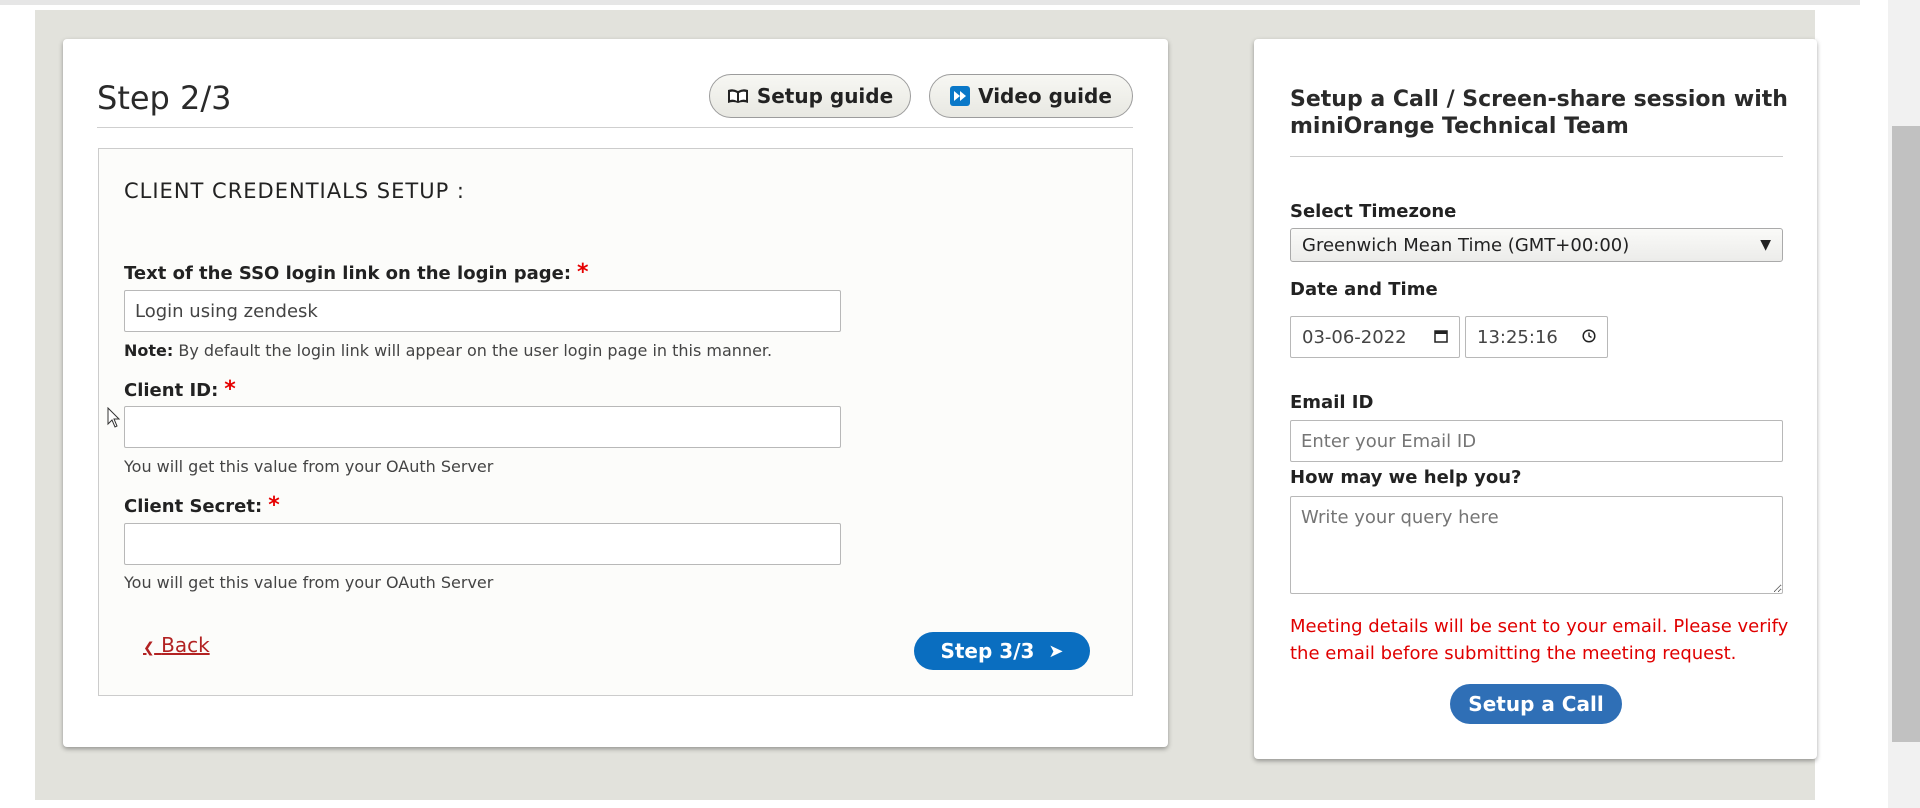 The image size is (1920, 808). I want to click on mouse-cursor-icon, so click(114, 419).